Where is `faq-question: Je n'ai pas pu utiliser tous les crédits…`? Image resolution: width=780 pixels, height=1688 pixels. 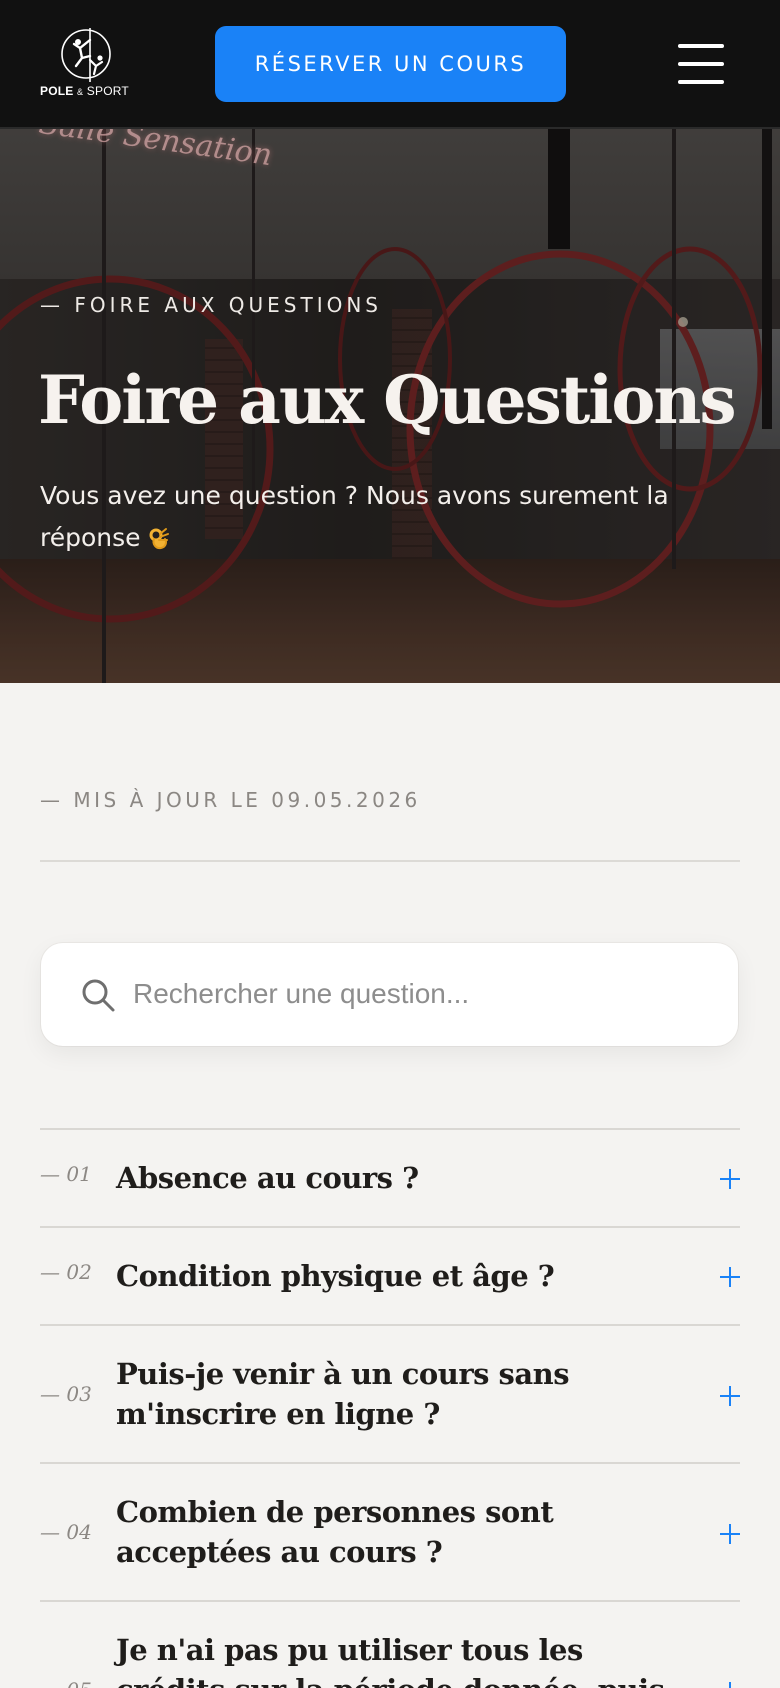
faq-question: Je n'ai pas pu utiliser tous les crédits… is located at coordinates (396, 1660).